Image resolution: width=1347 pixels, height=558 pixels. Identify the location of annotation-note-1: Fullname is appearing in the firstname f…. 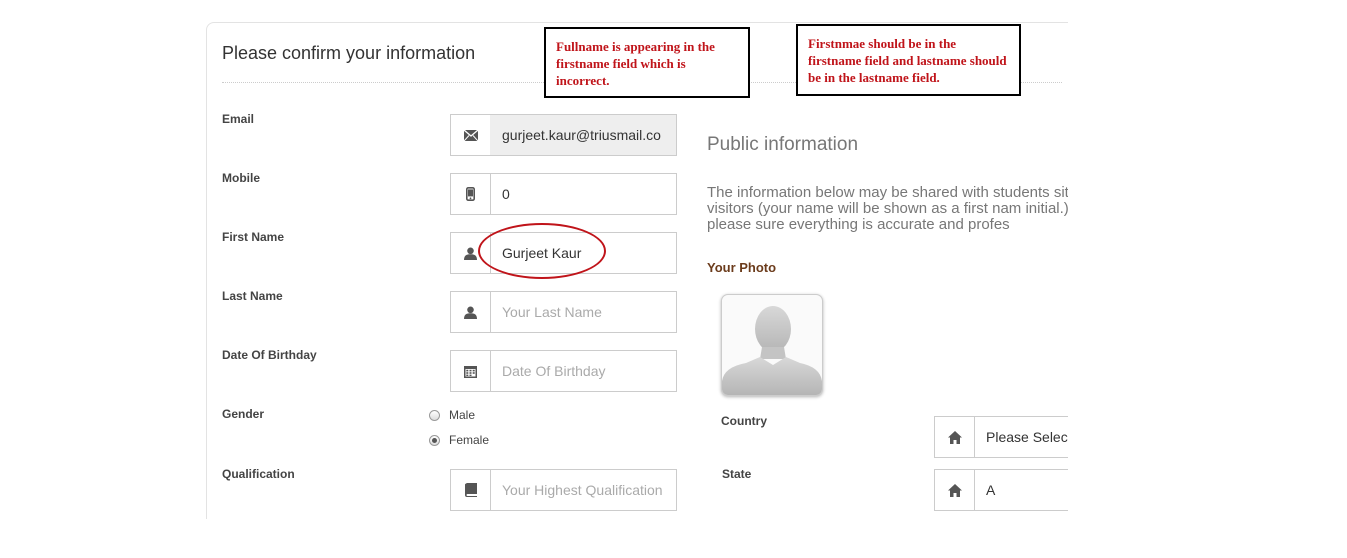
(647, 62).